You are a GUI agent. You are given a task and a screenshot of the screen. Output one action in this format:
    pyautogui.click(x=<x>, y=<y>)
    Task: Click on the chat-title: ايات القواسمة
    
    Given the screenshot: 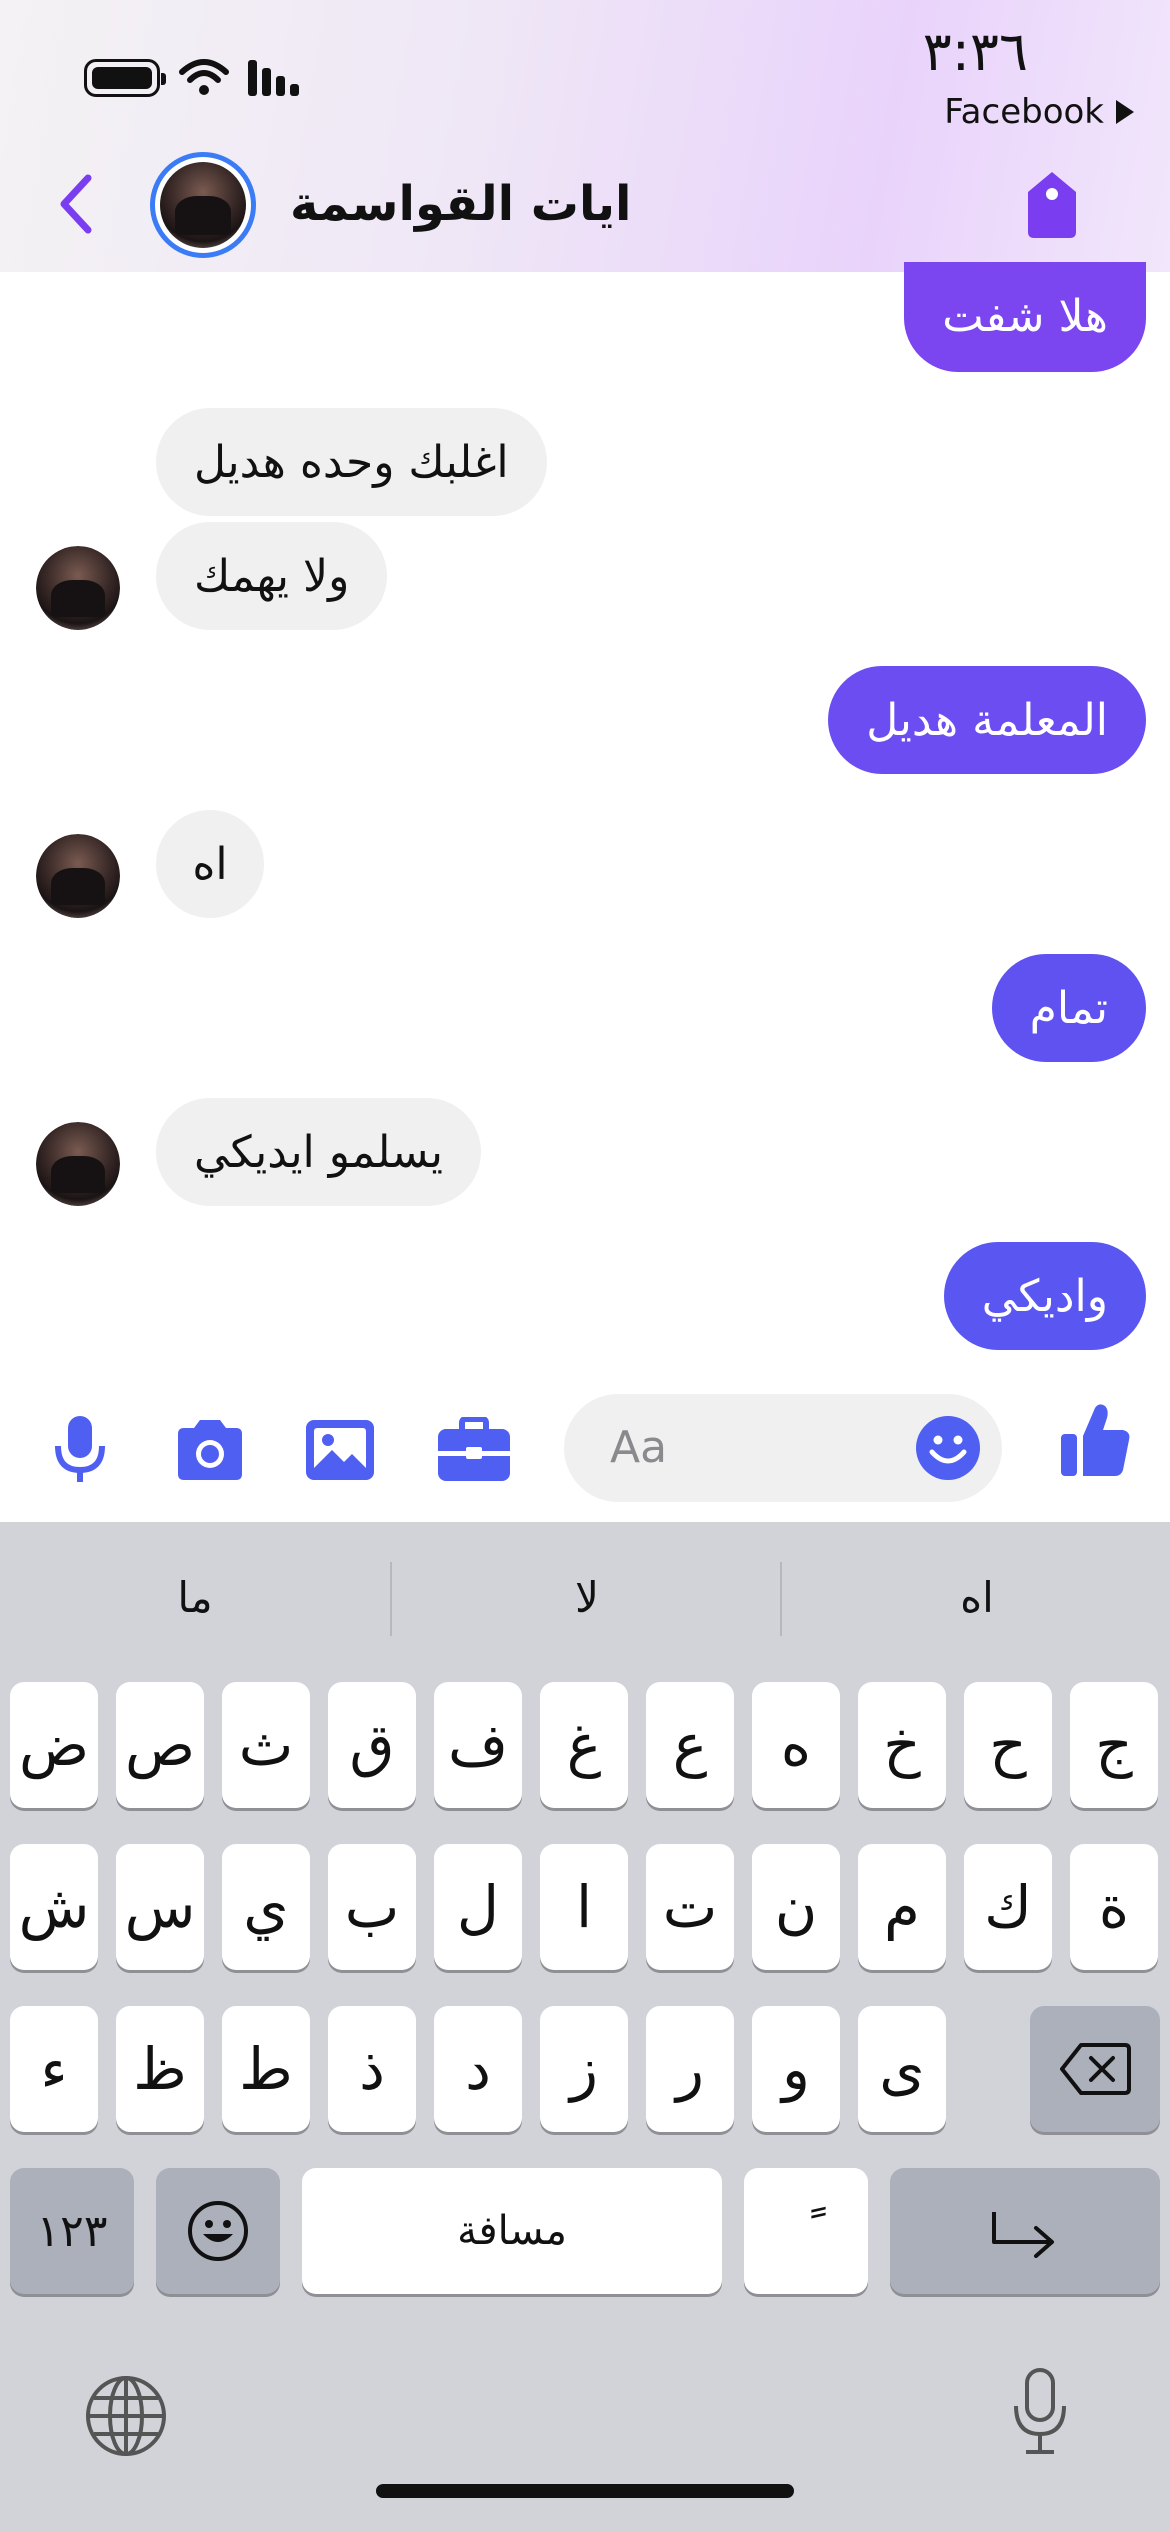 What is the action you would take?
    pyautogui.click(x=461, y=204)
    